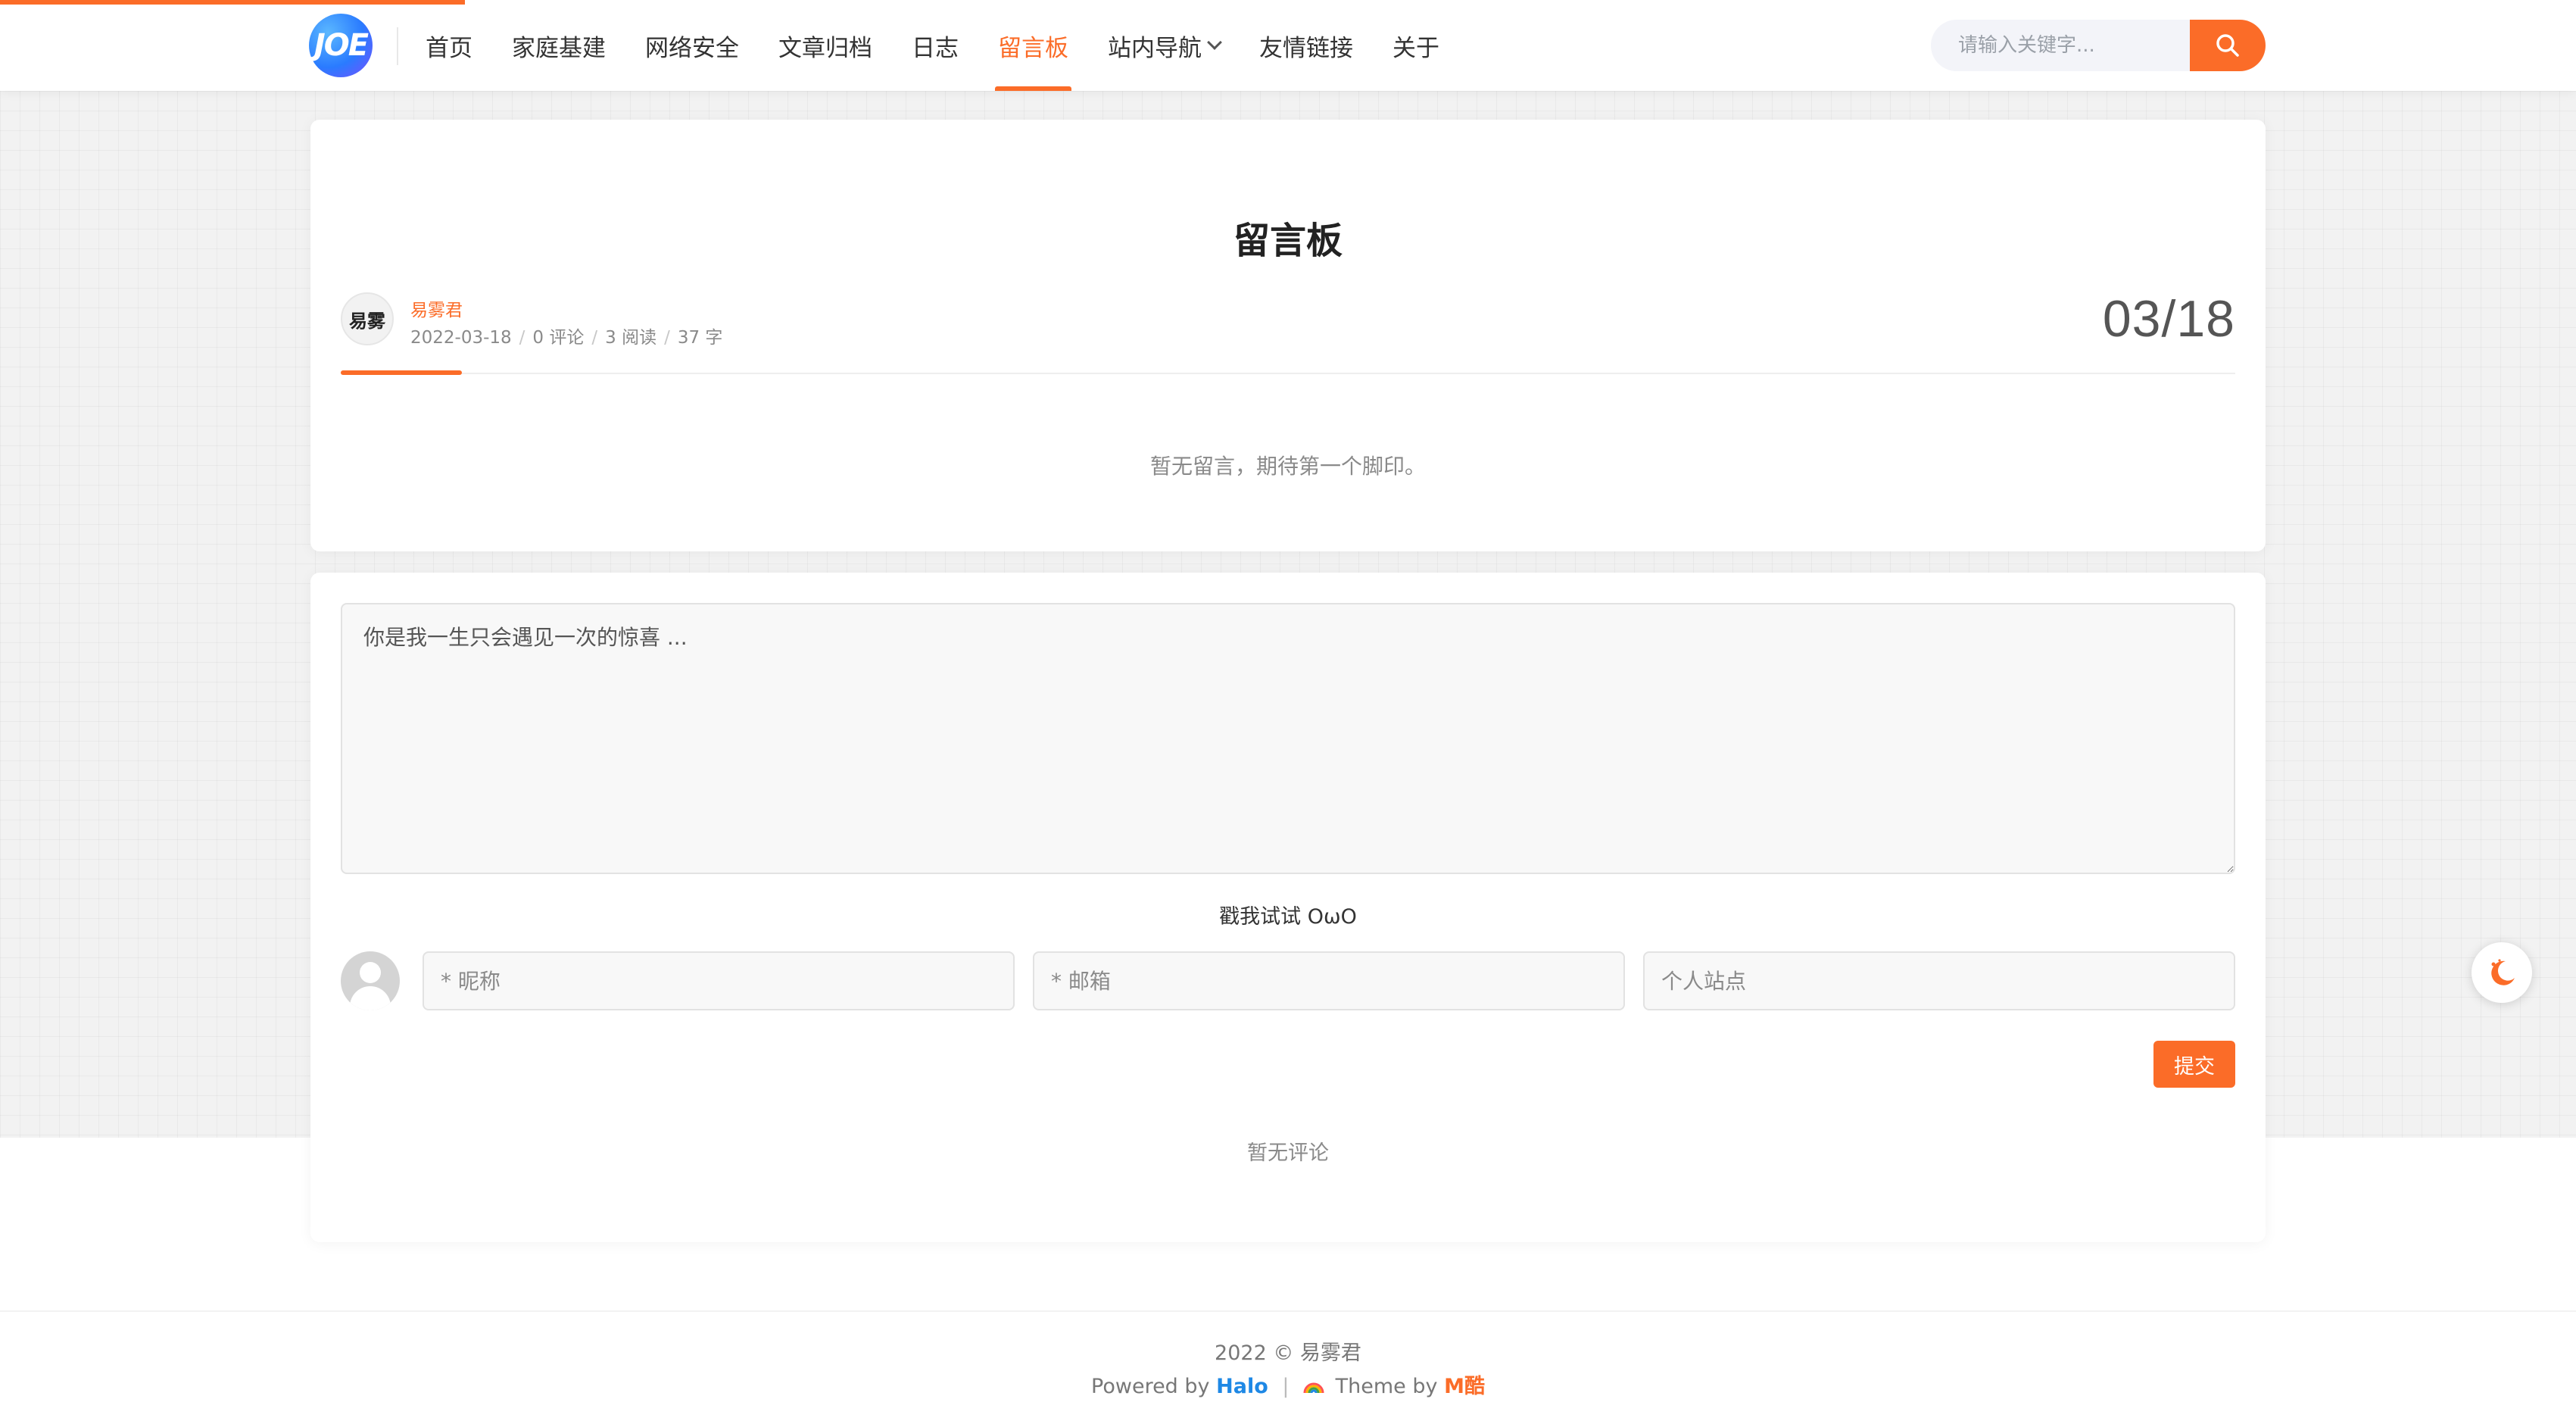 This screenshot has height=1424, width=2576. I want to click on nav-item-archive: 文章归档, so click(825, 45).